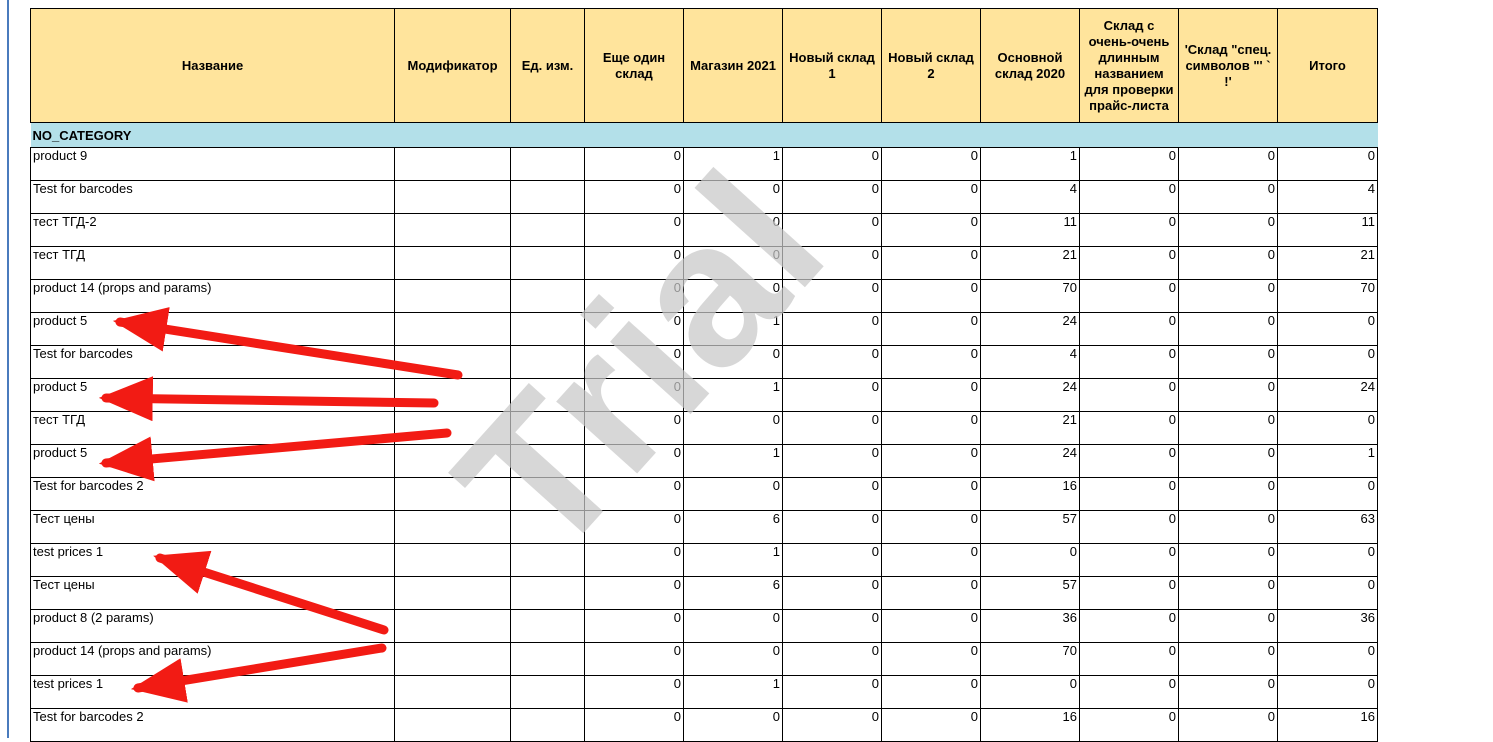 Image resolution: width=1493 pixels, height=742 pixels. I want to click on total-cell: 24, so click(1327, 395).